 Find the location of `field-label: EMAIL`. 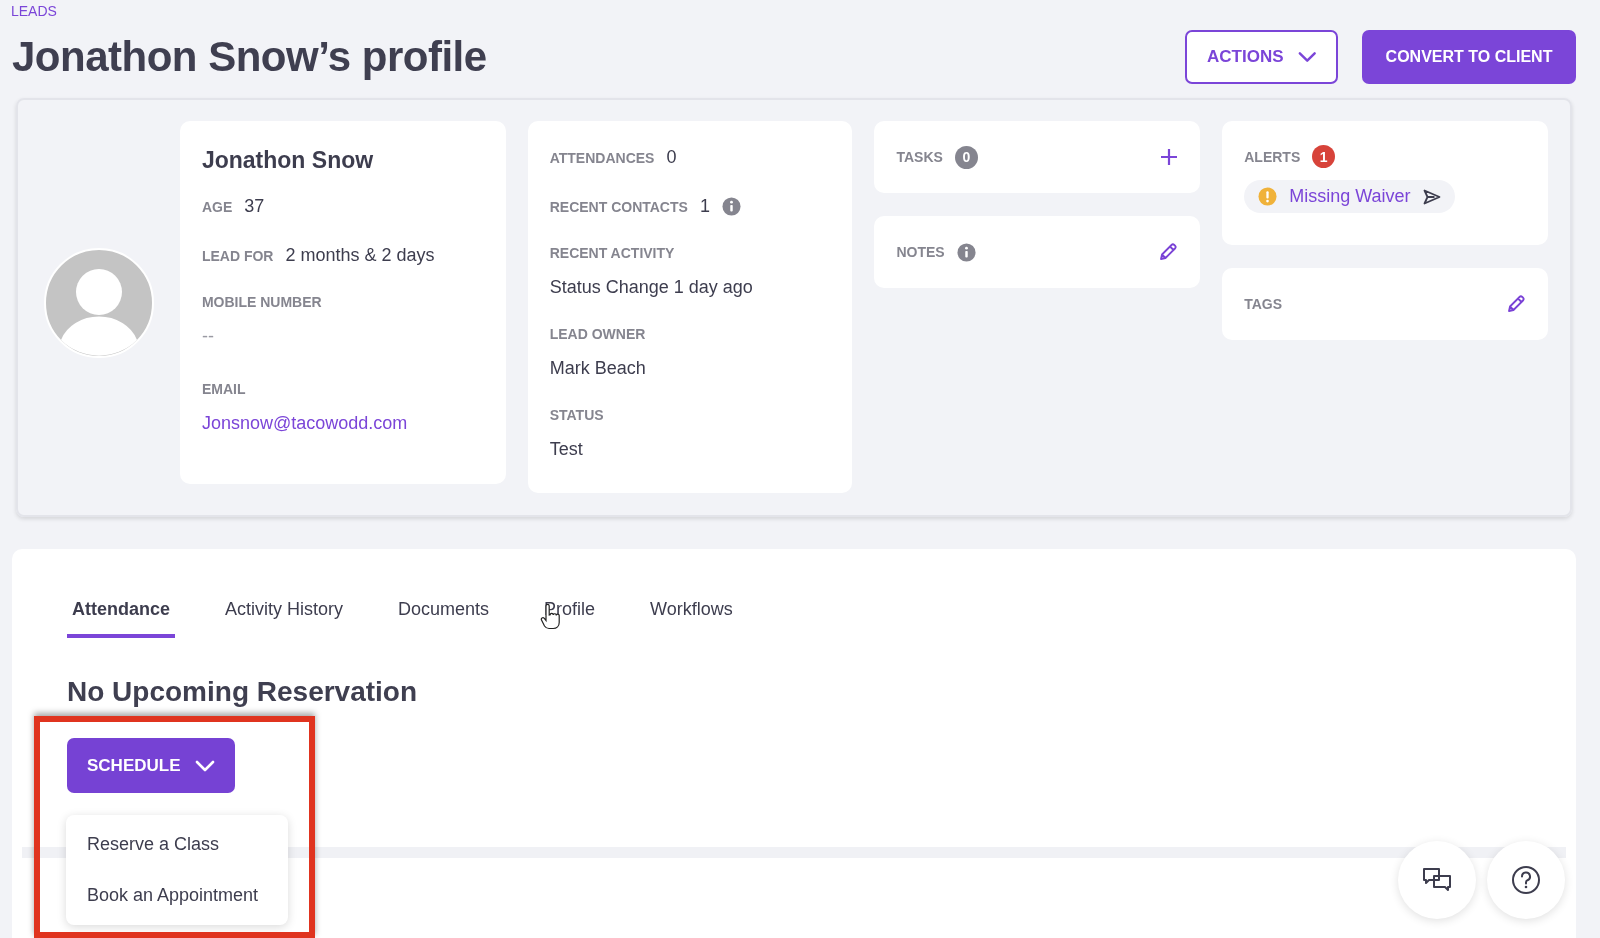

field-label: EMAIL is located at coordinates (224, 389).